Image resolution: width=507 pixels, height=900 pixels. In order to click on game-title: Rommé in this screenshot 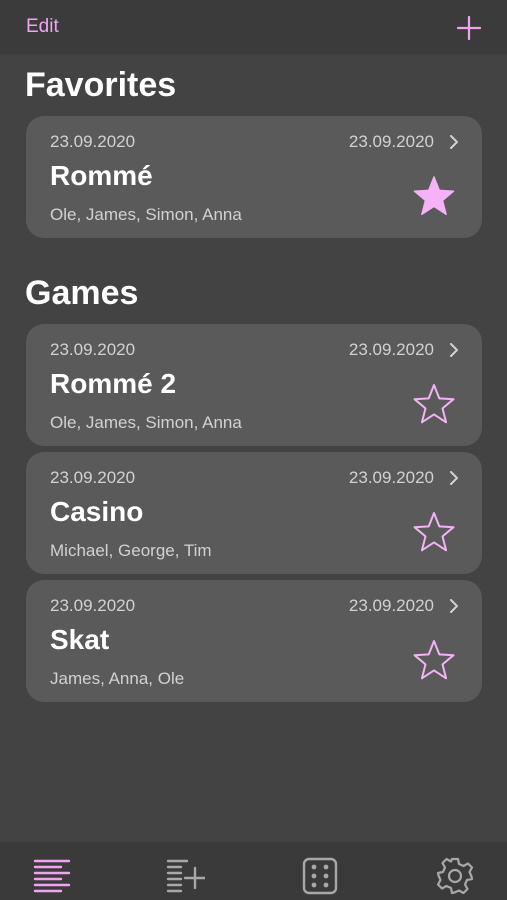, I will do `click(101, 175)`.